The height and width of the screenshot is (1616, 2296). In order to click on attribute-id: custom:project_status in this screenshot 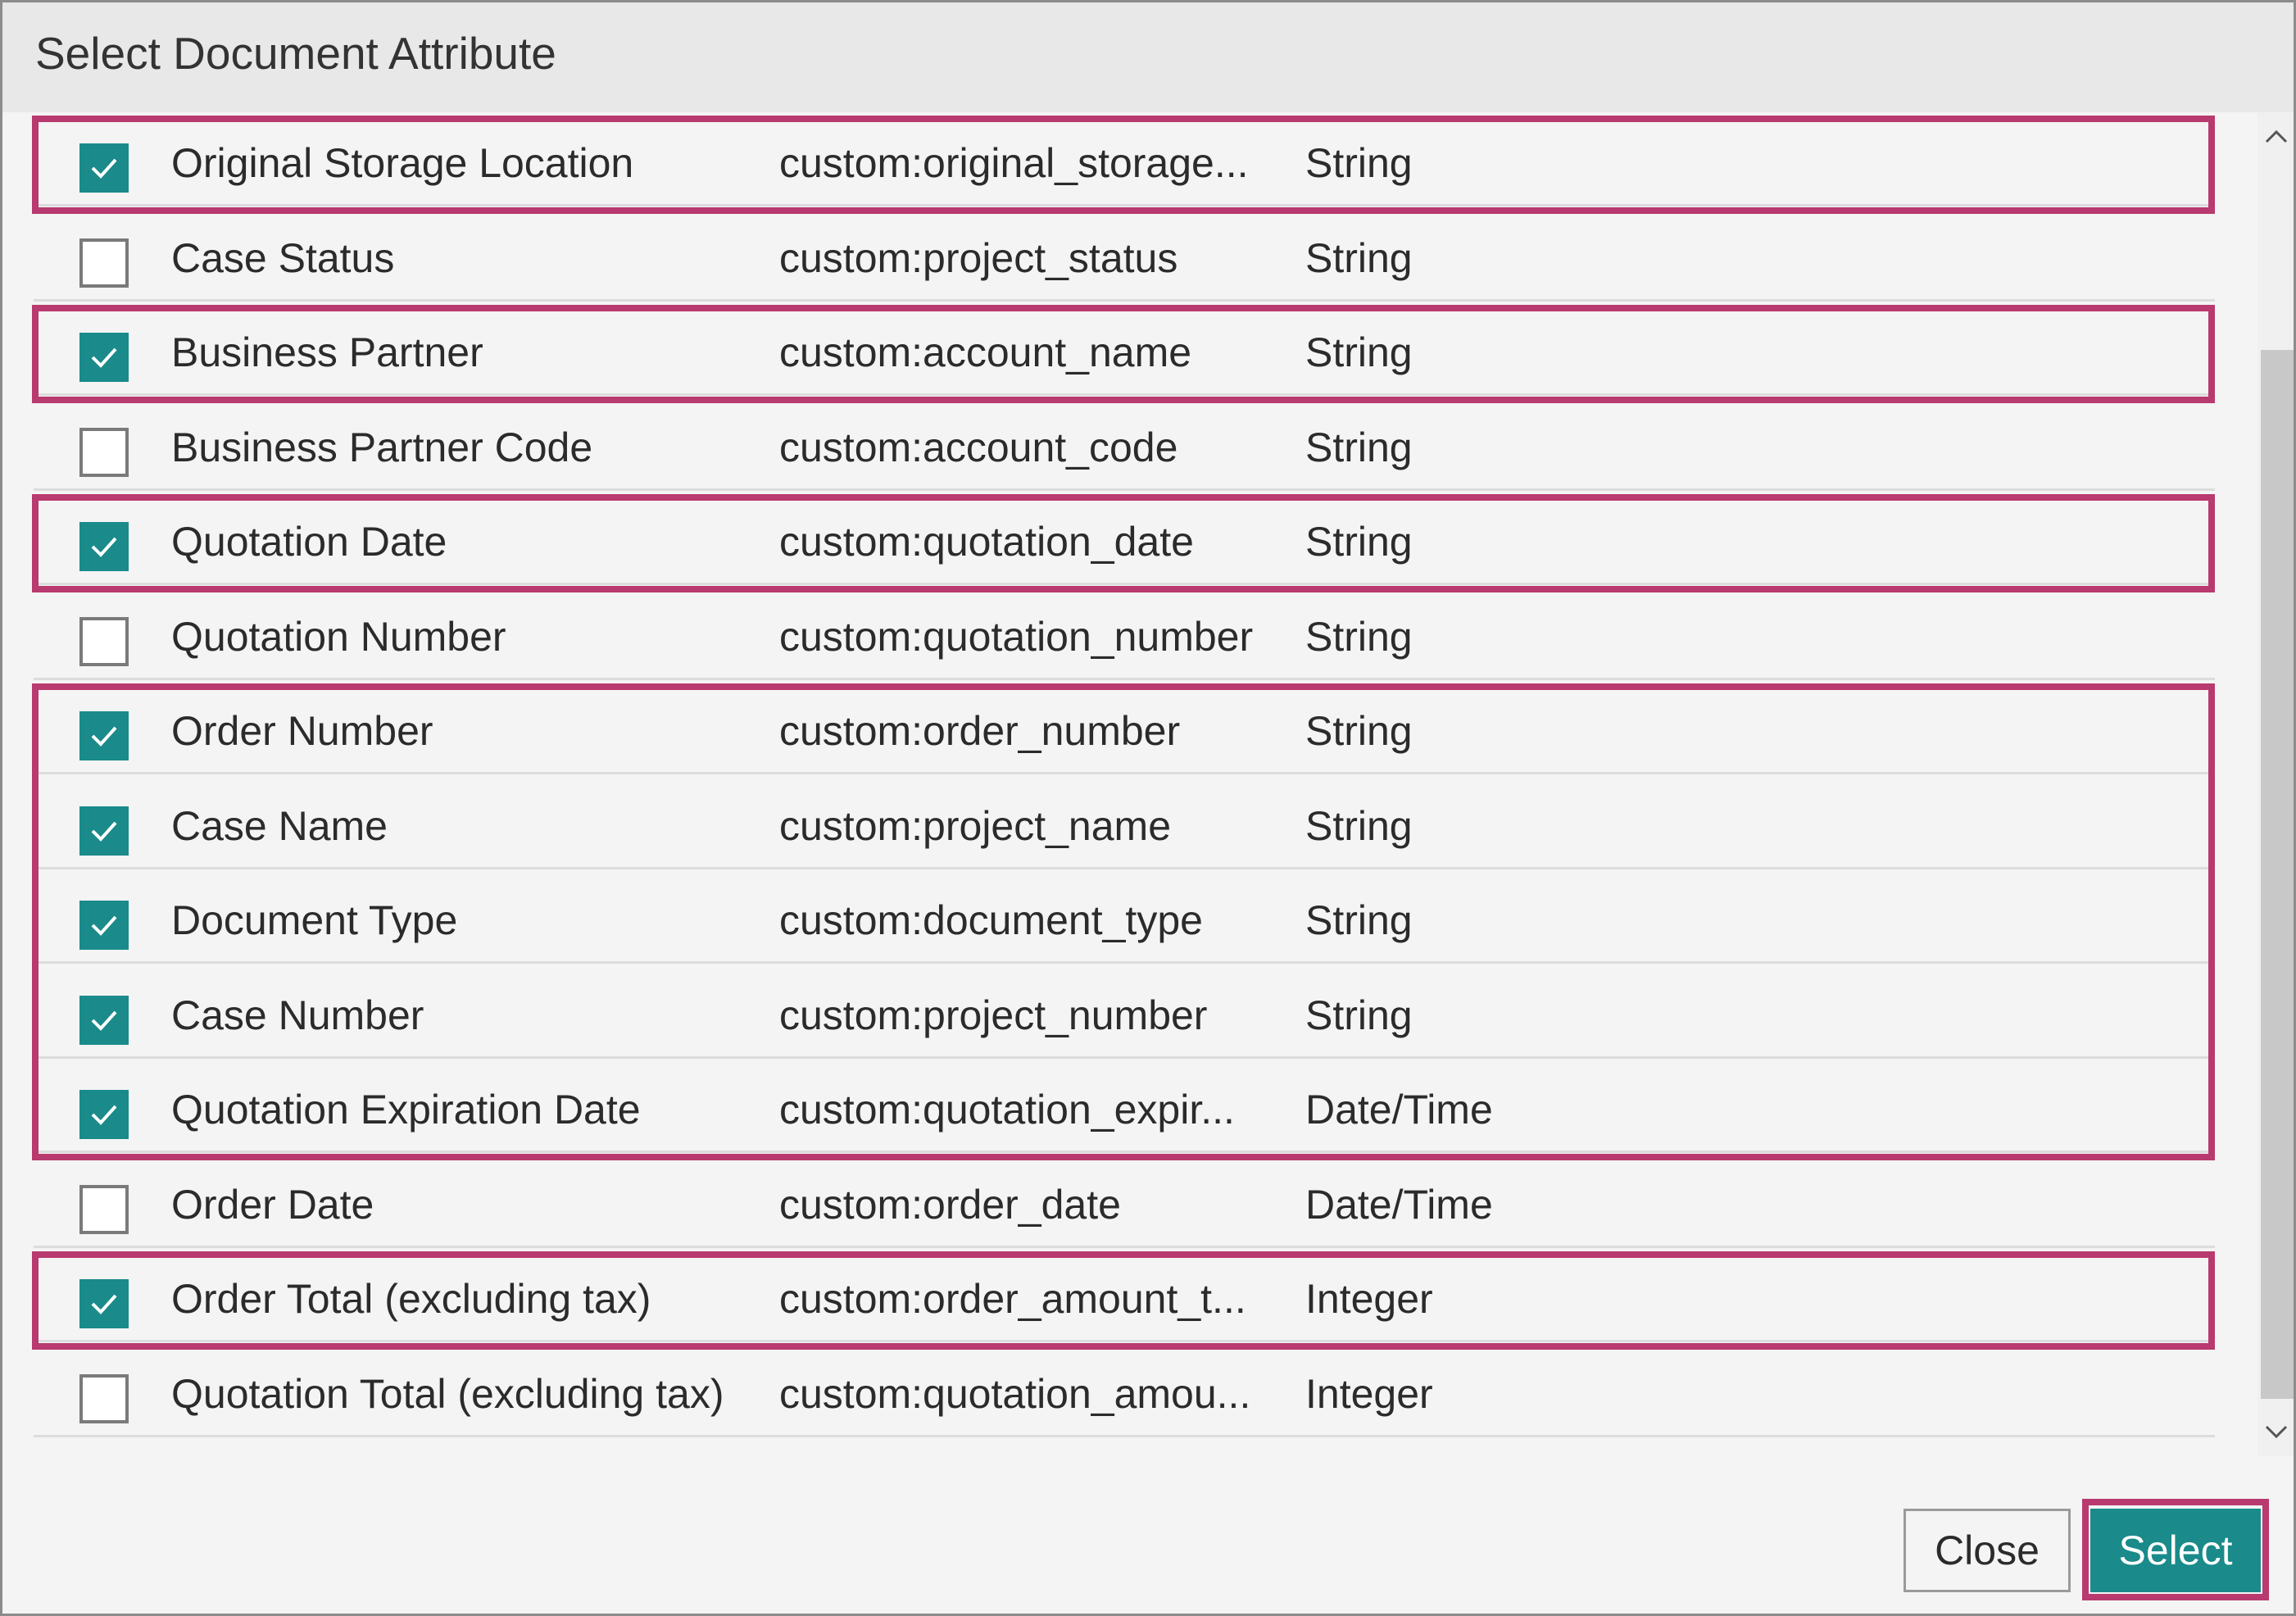, I will do `click(978, 257)`.